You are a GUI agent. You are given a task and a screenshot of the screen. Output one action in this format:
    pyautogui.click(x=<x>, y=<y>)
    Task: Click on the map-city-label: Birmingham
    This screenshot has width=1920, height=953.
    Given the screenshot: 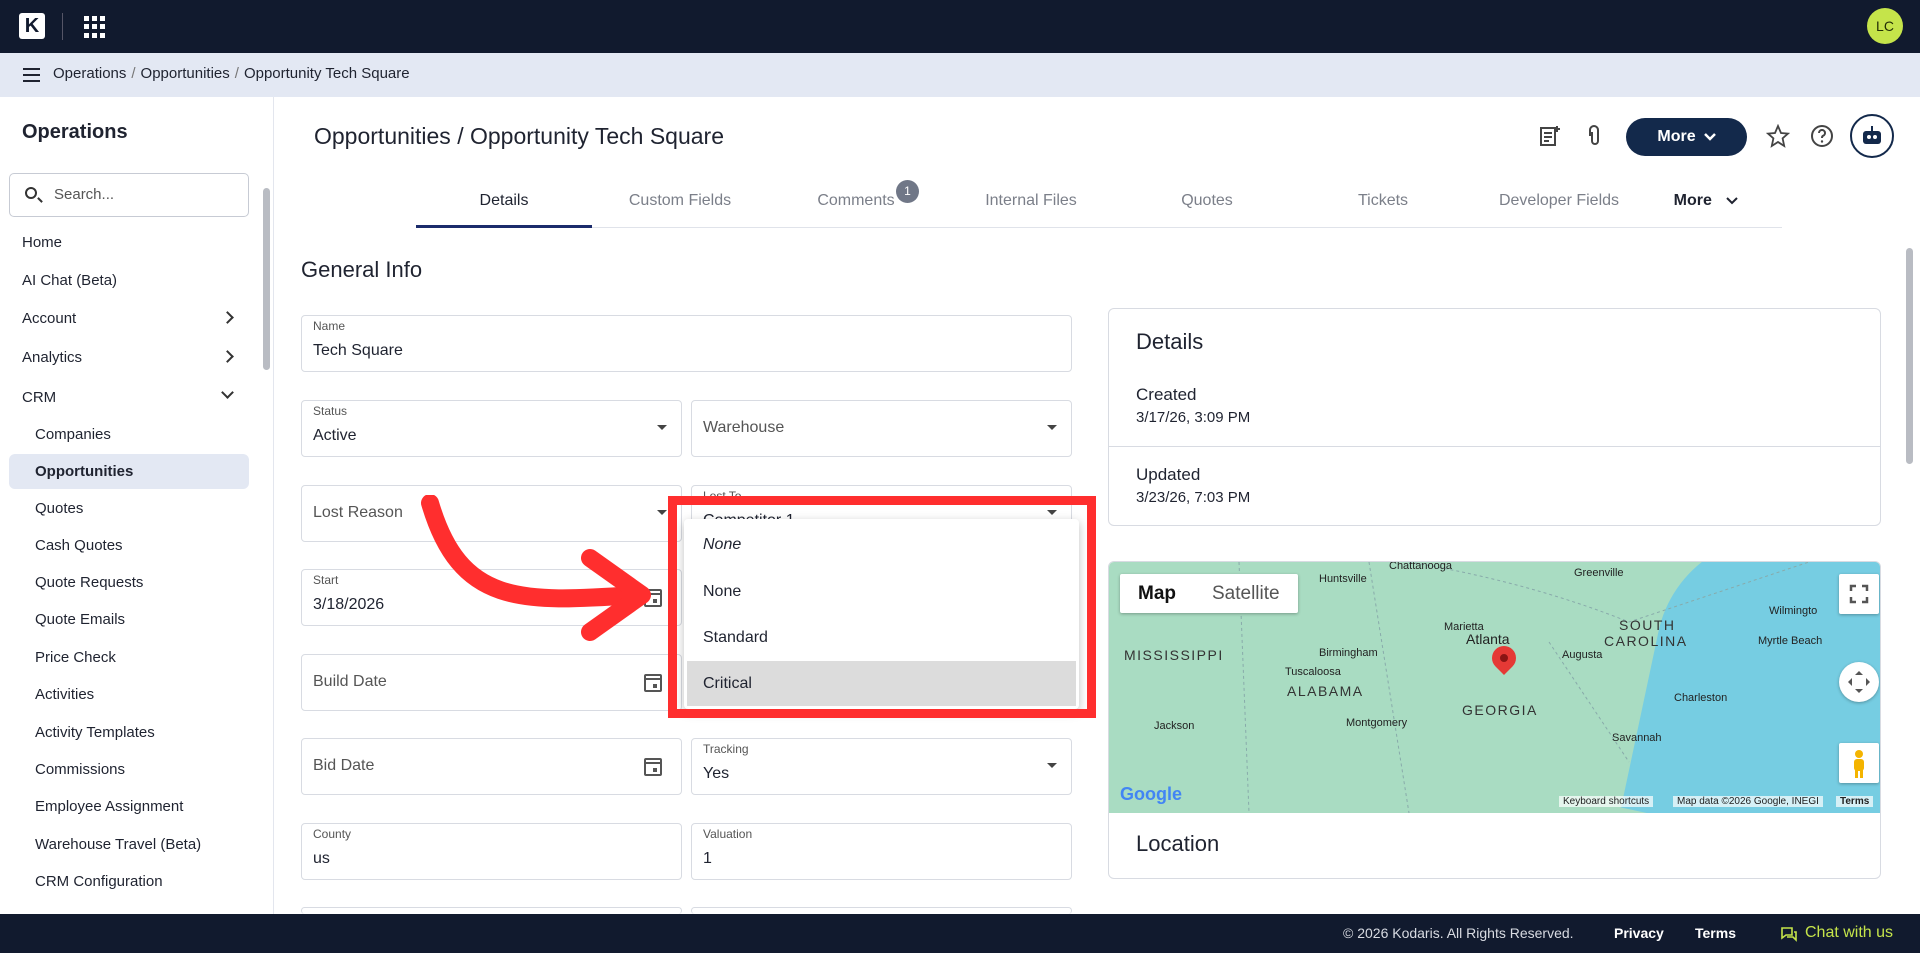 What is the action you would take?
    pyautogui.click(x=1348, y=653)
    